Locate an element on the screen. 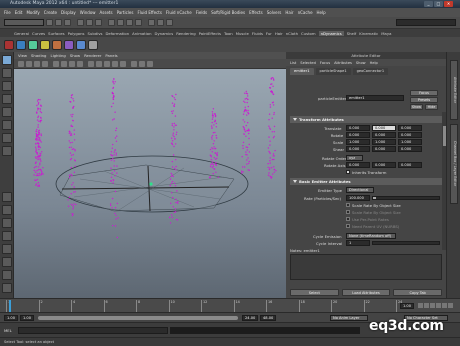  panel-menu-renderer: Renderer is located at coordinates (92, 55).